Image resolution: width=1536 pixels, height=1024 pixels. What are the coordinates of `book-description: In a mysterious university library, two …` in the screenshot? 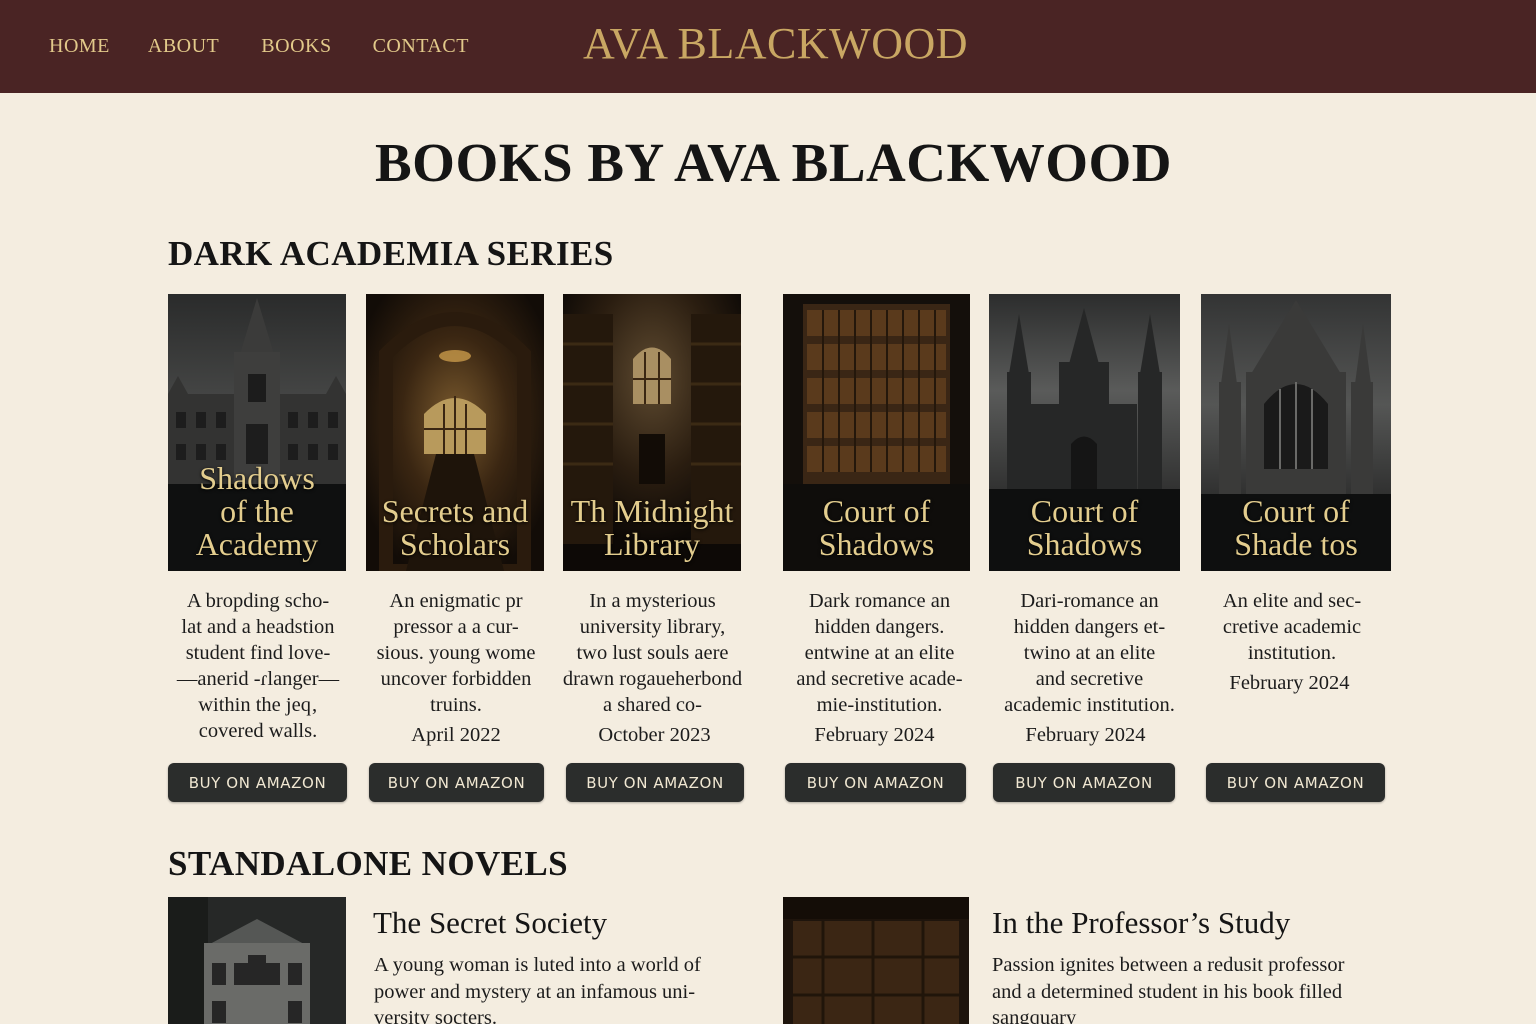 It's located at (652, 653).